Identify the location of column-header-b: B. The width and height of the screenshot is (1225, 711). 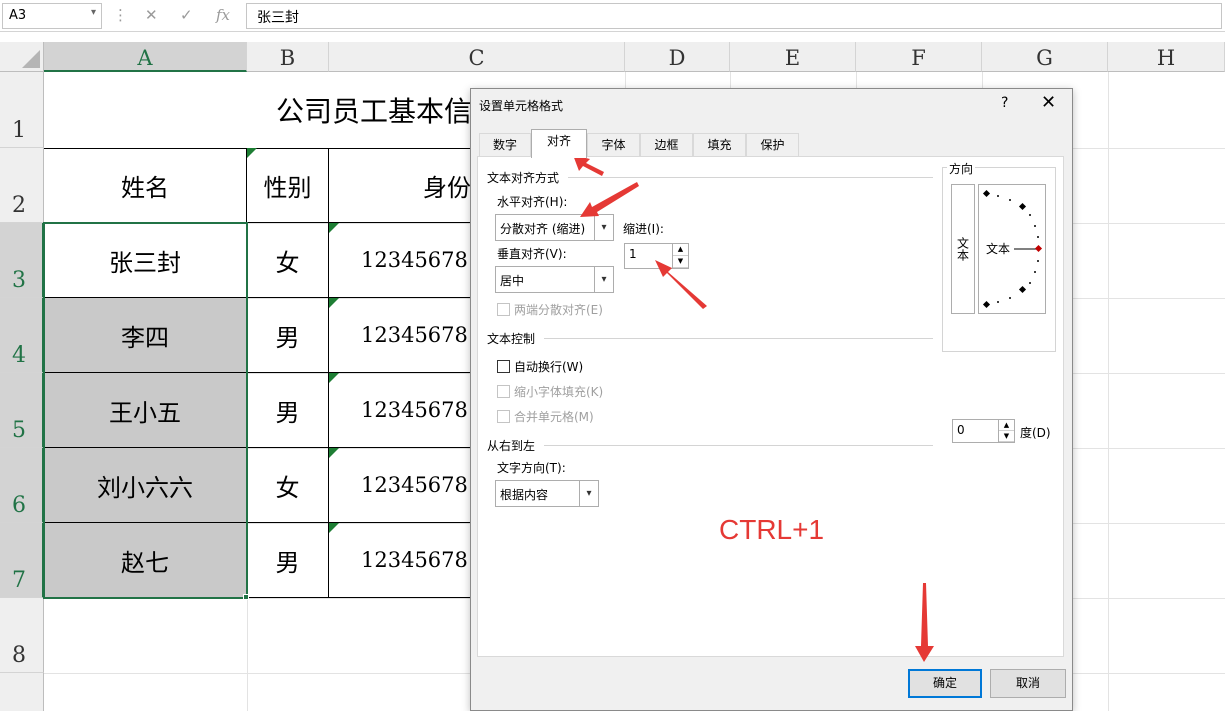
(288, 57).